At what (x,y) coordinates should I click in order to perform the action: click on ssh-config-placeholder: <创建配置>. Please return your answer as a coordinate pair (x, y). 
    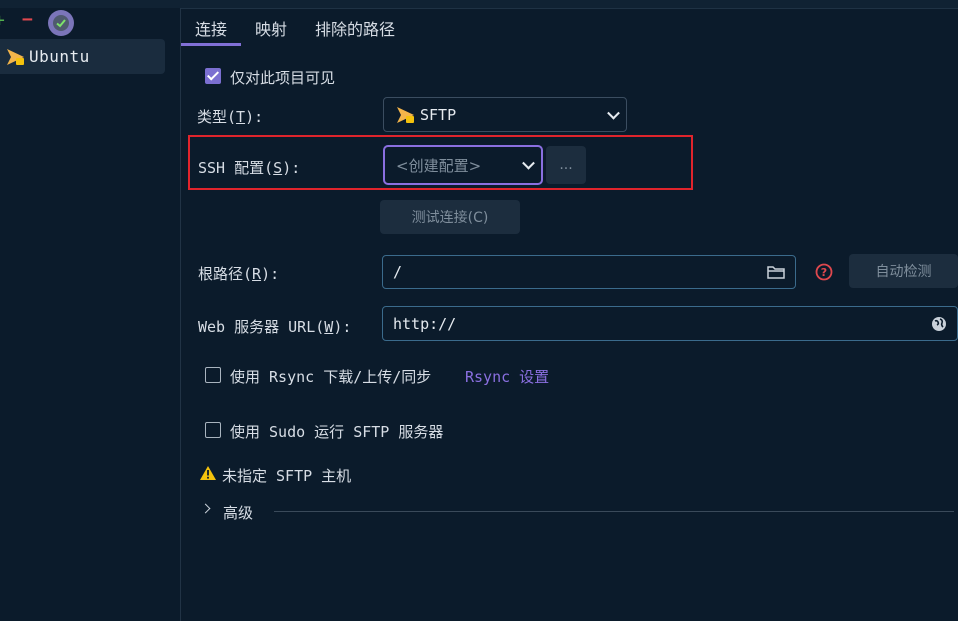
    Looking at the image, I should click on (439, 165).